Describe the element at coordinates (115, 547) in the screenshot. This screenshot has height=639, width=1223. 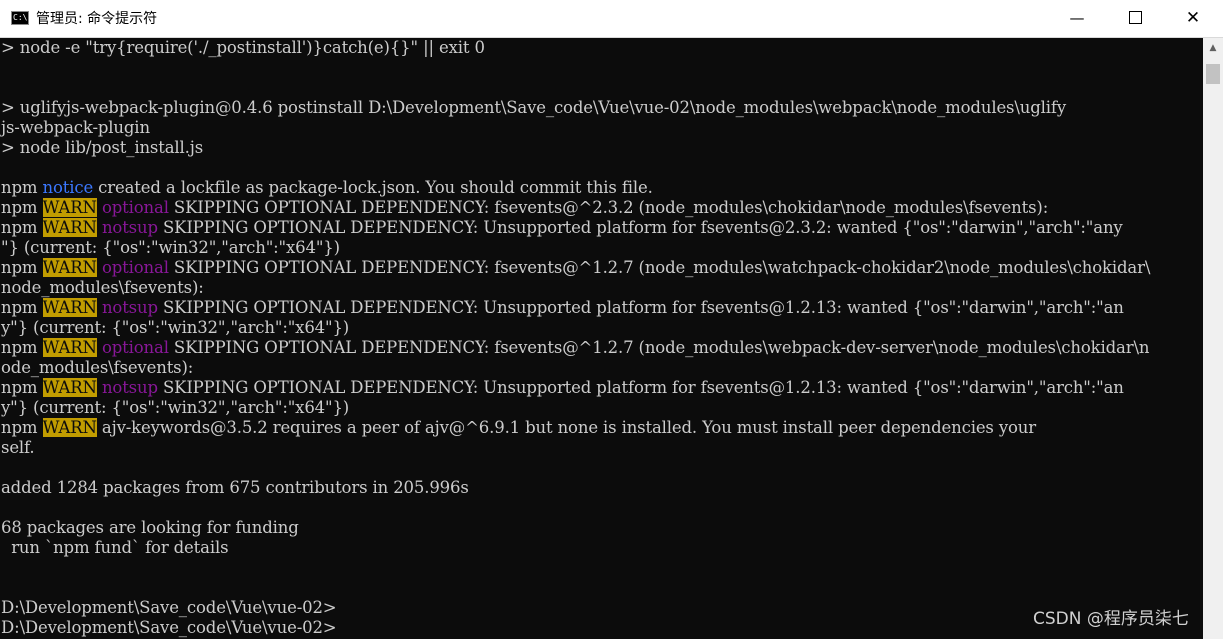
I see `console-line: run `npm fund` for details` at that location.